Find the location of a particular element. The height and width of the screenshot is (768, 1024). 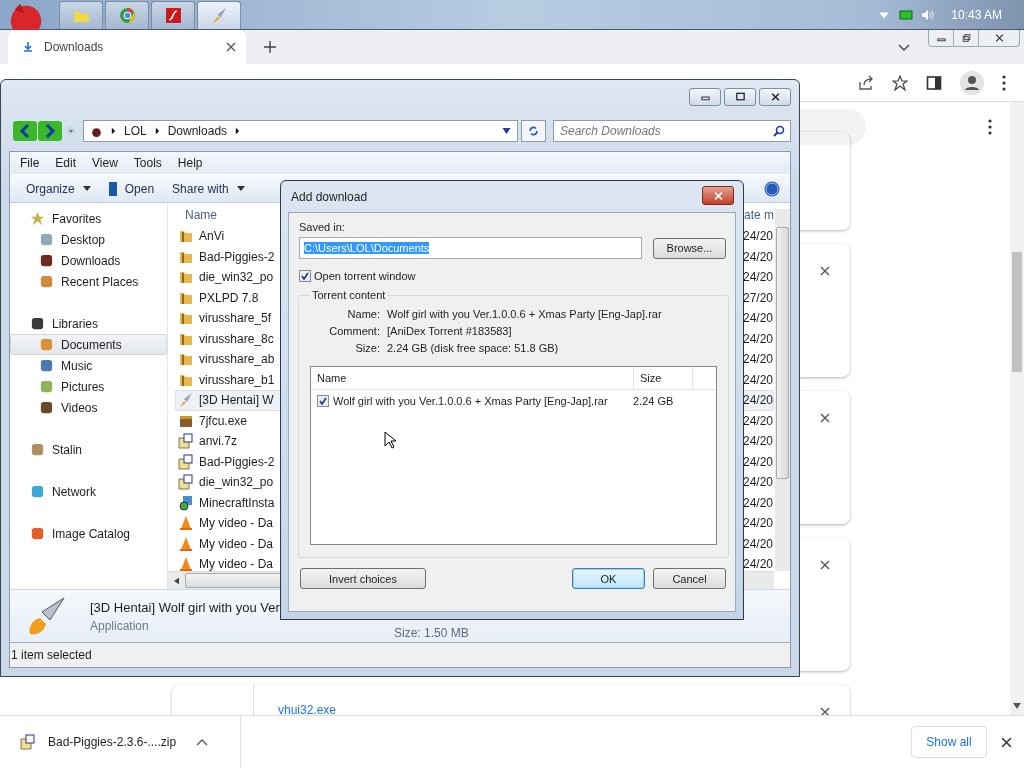

info-label: Size: is located at coordinates (367, 348).